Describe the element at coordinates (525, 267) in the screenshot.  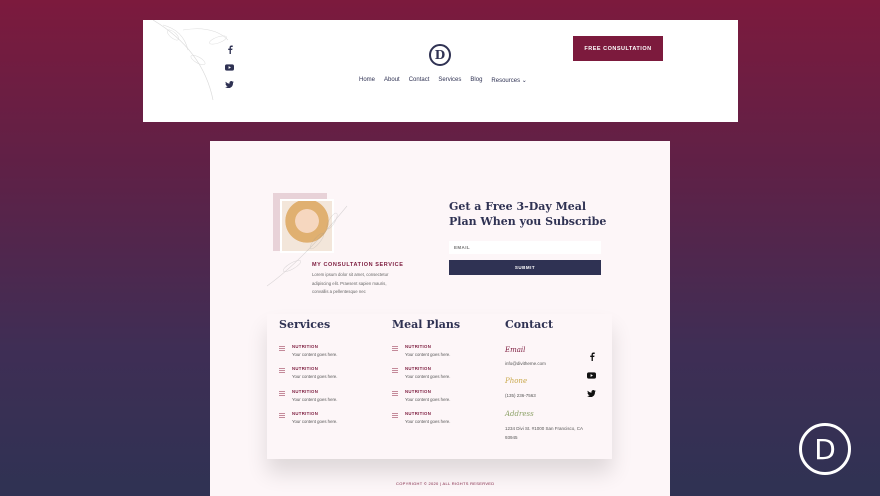
I see `submit-button: SUBMIT` at that location.